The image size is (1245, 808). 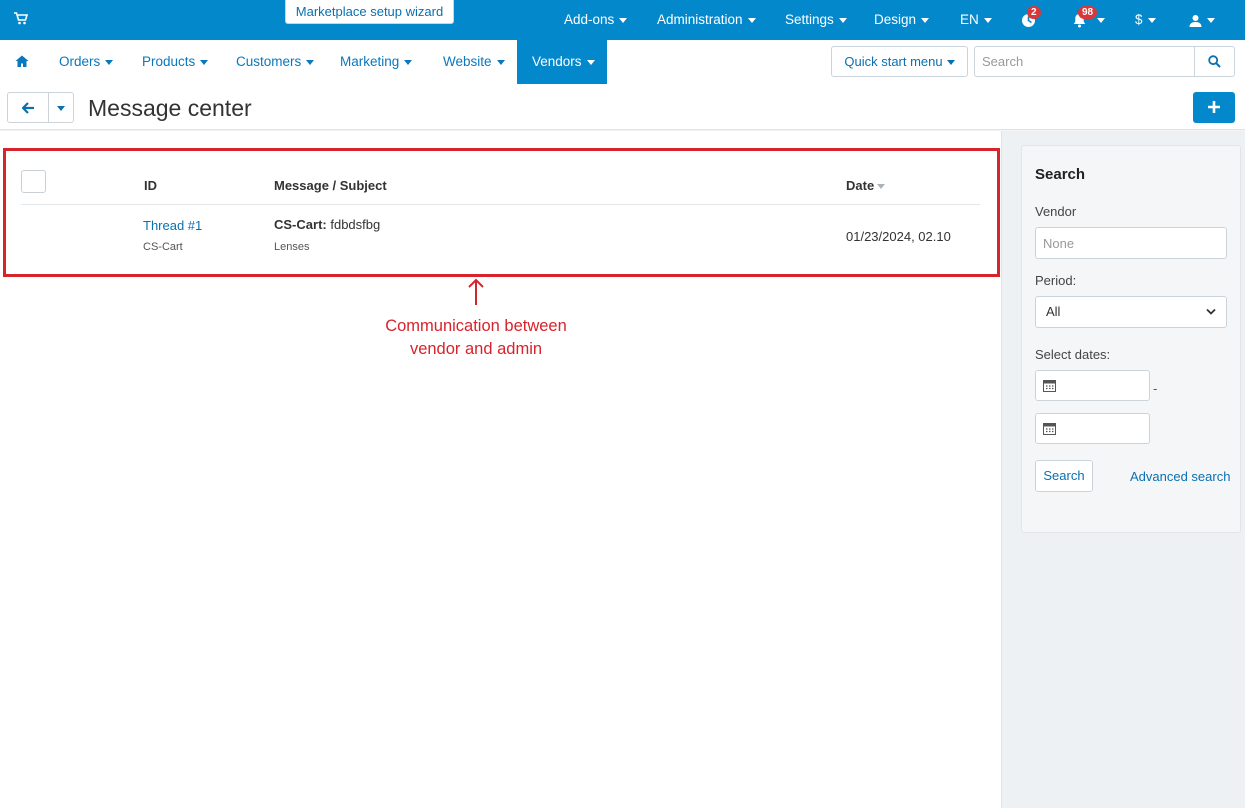 I want to click on annotation-text: Communication between vendor and admin, so click(x=476, y=337).